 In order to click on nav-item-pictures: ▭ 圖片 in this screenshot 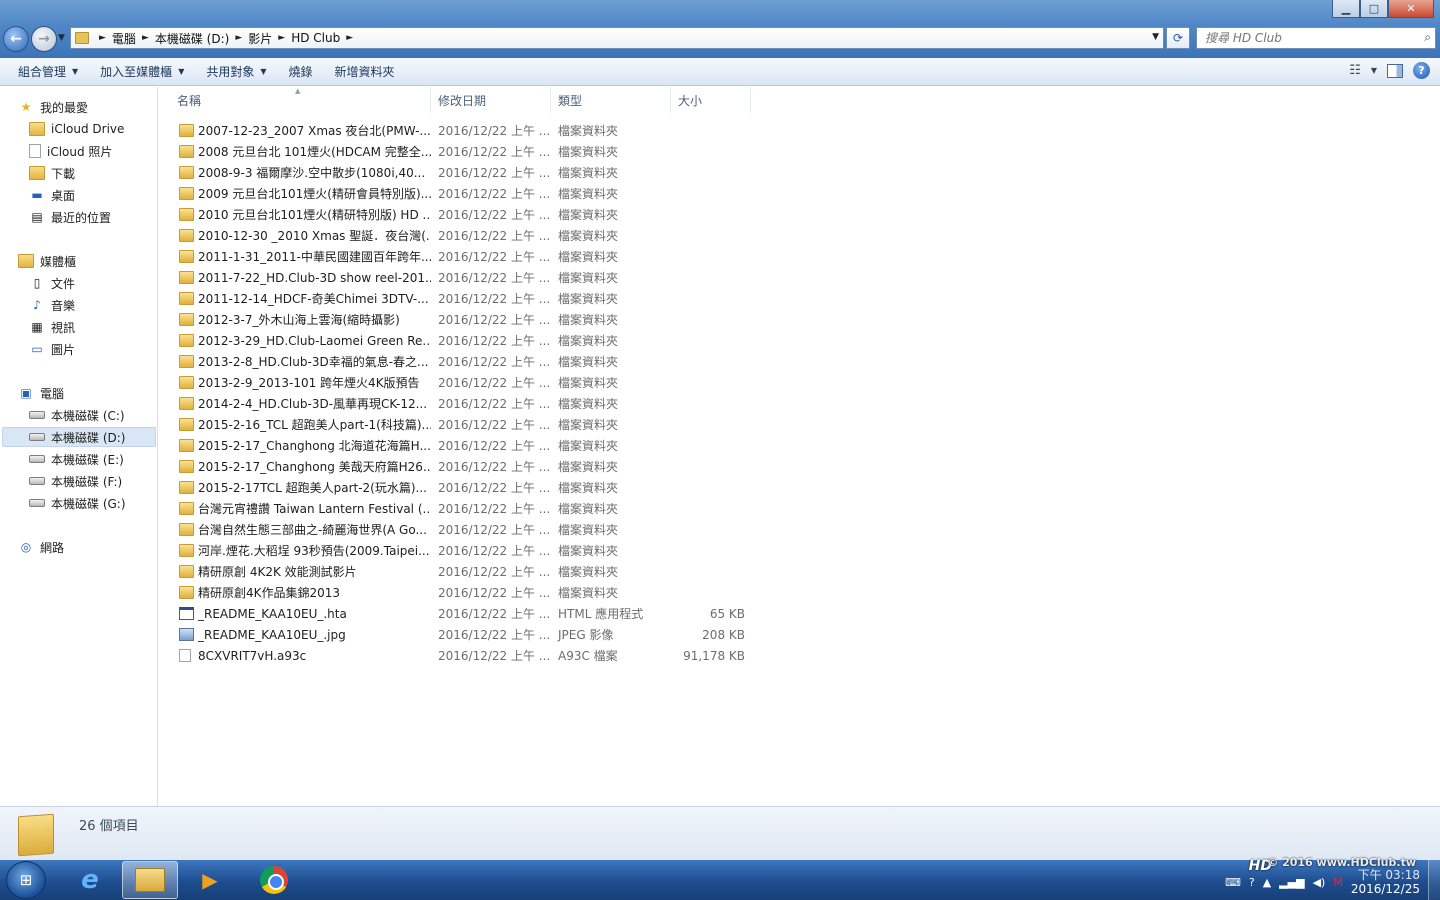, I will do `click(92, 349)`.